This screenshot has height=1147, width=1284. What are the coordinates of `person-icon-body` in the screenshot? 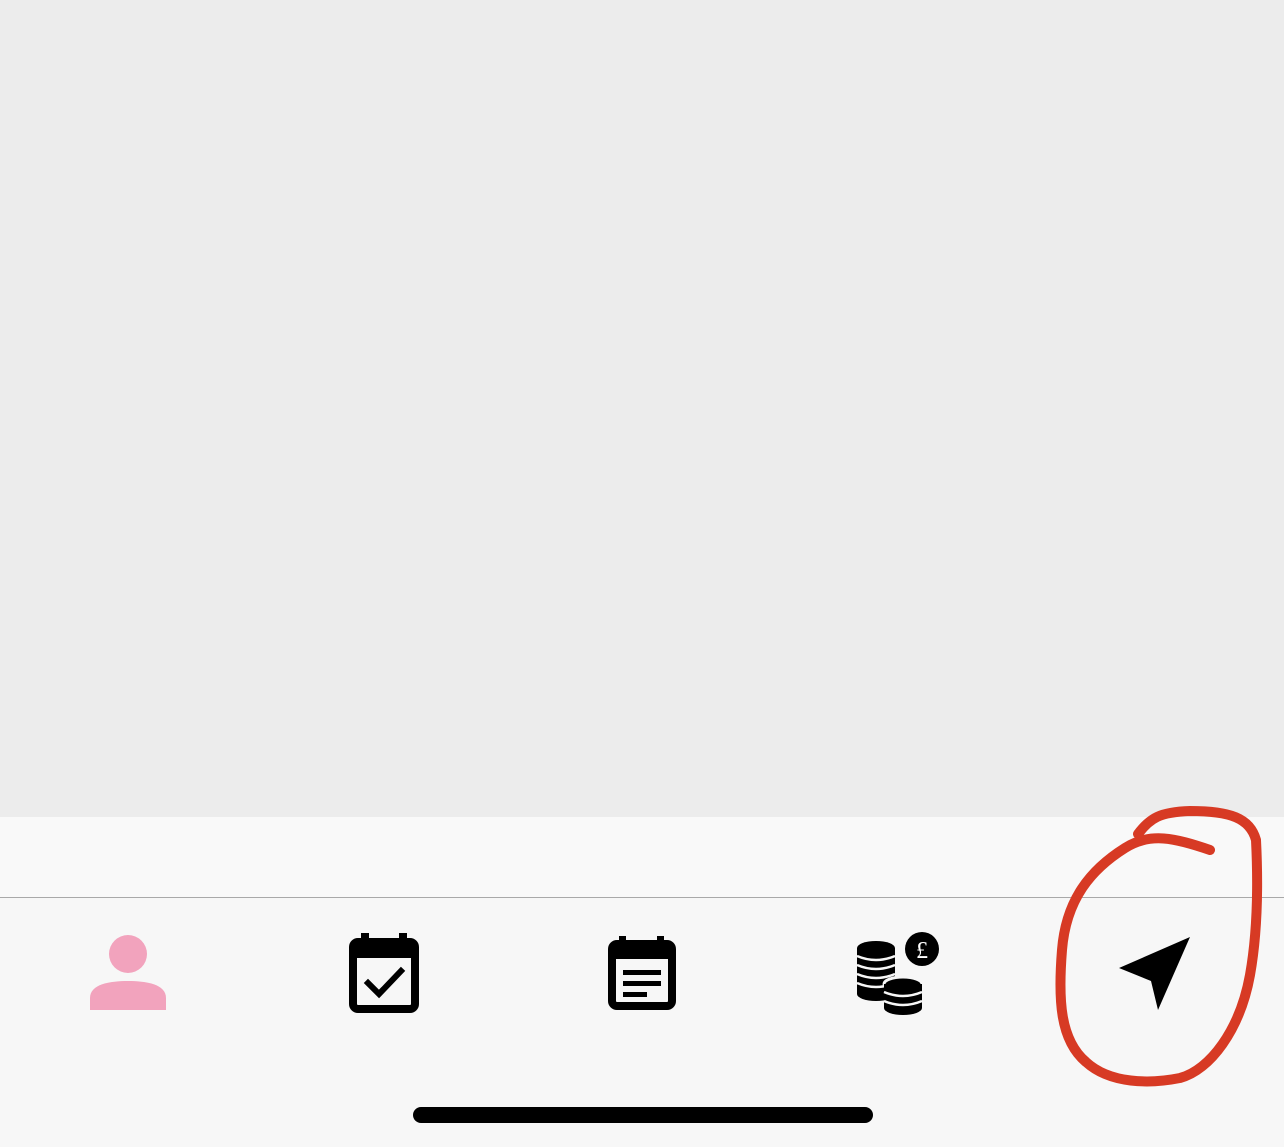 It's located at (128, 995).